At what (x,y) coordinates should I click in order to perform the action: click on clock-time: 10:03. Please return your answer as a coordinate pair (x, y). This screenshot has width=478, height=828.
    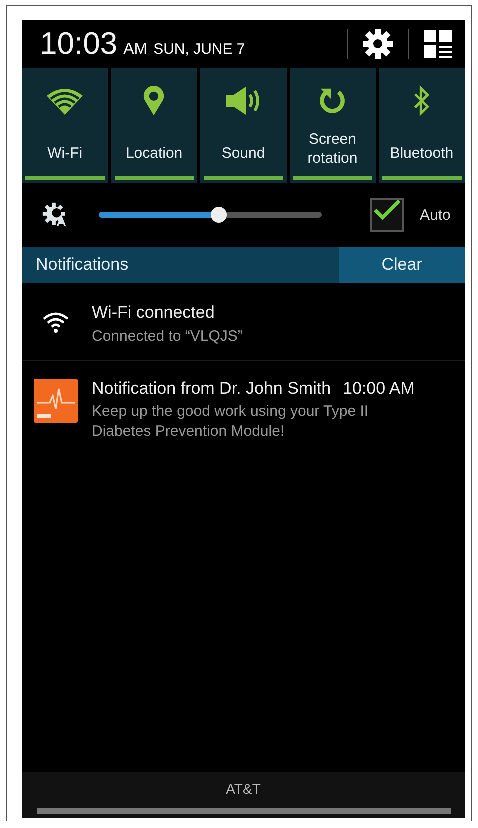
    Looking at the image, I should click on (79, 44).